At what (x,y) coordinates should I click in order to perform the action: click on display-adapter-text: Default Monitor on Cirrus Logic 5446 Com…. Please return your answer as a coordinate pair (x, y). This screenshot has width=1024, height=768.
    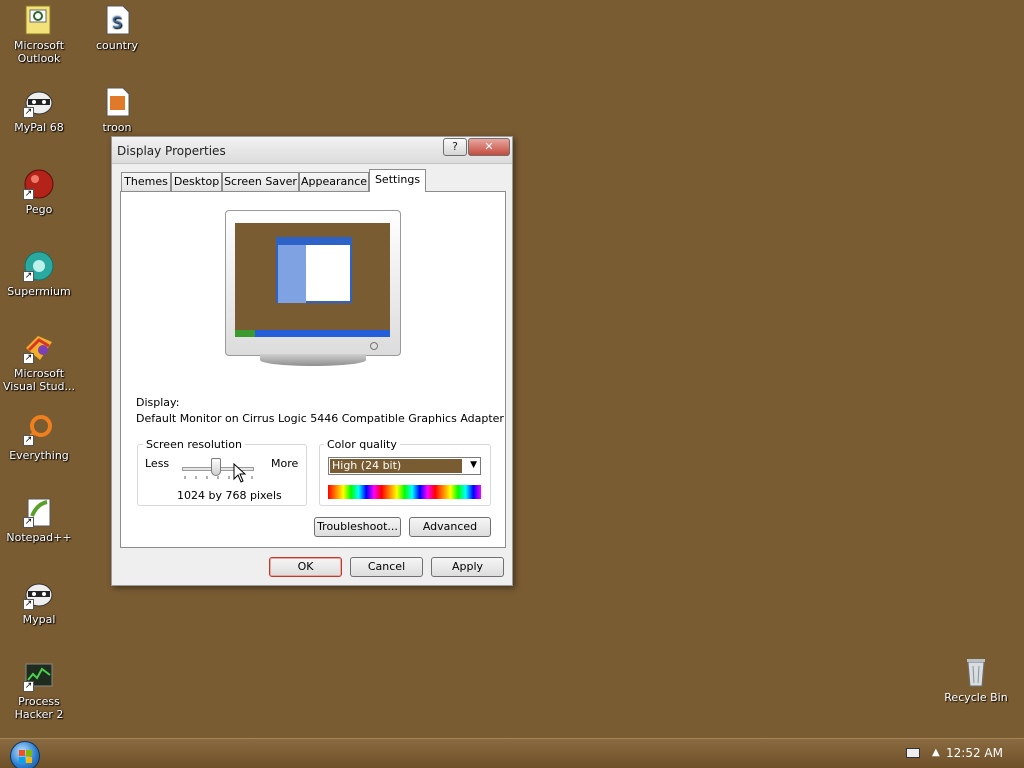
    Looking at the image, I should click on (320, 418).